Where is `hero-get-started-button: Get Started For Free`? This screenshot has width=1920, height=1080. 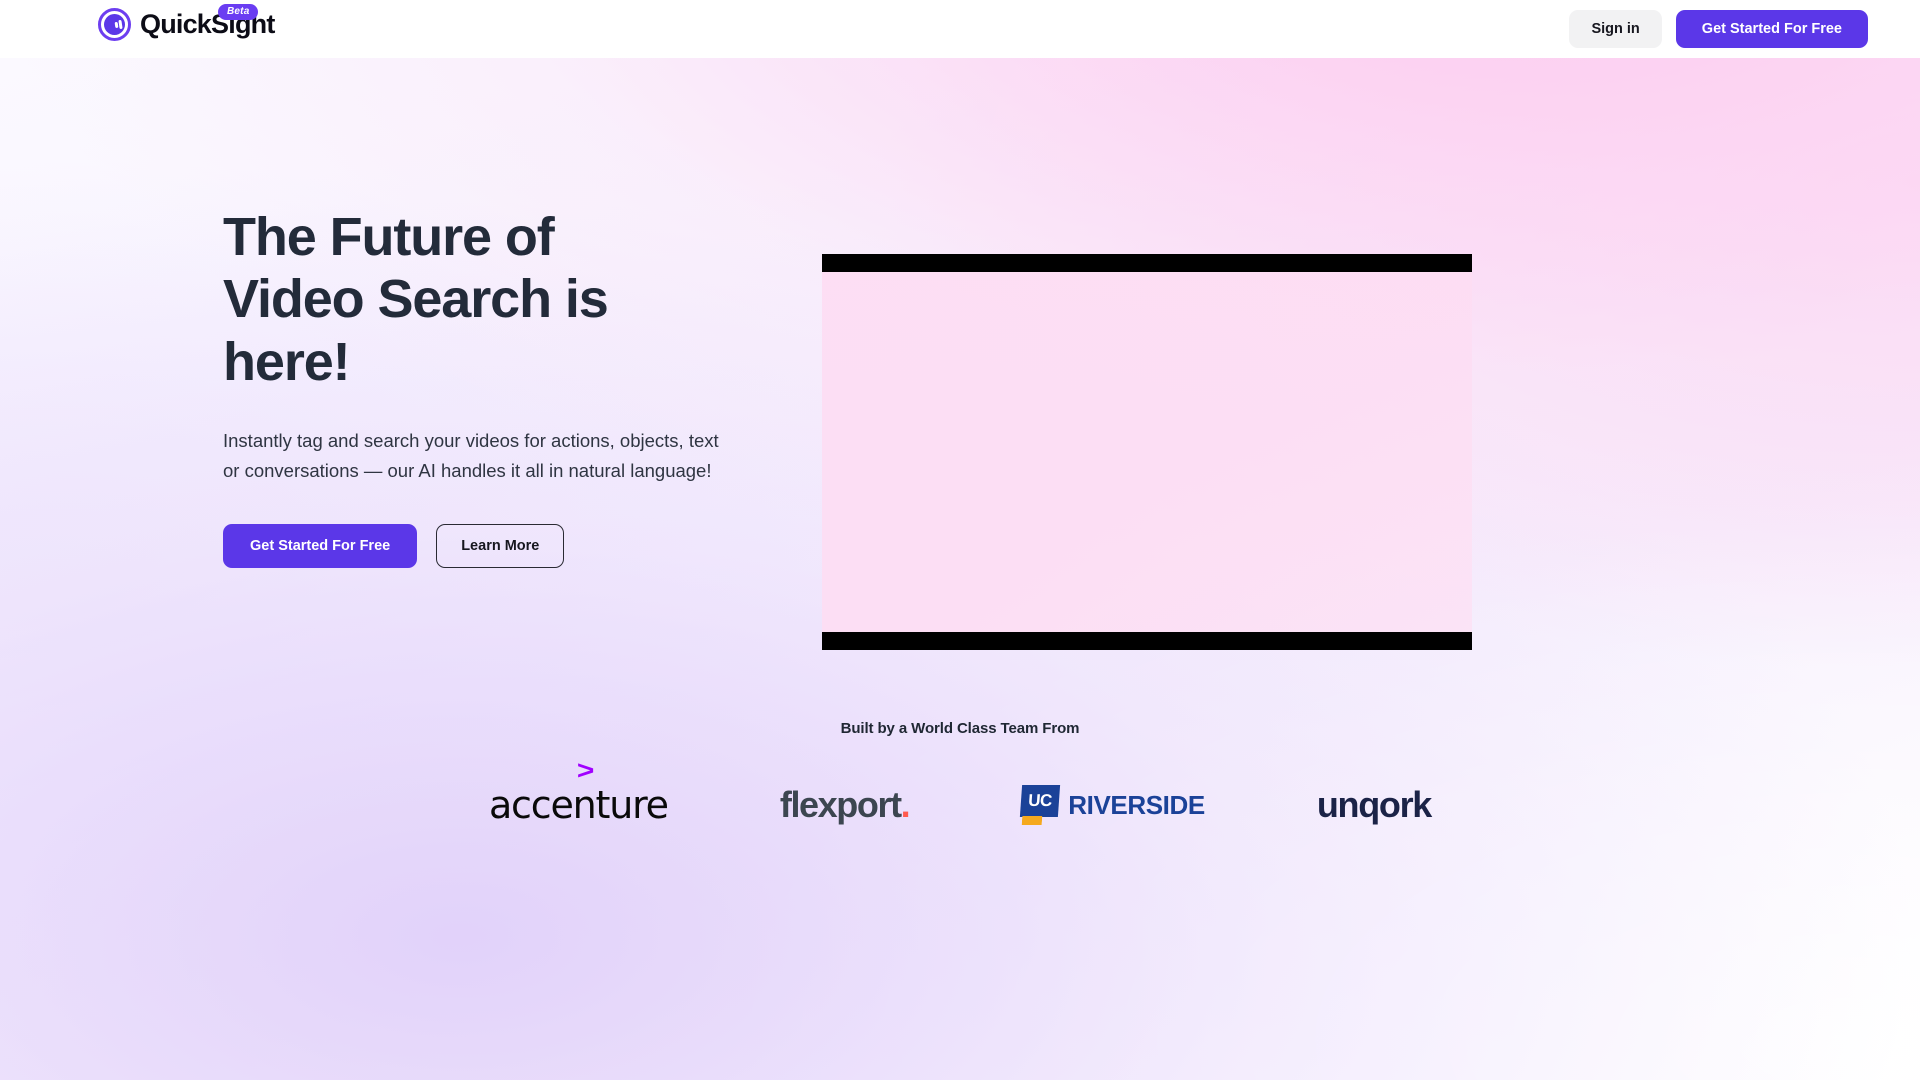 hero-get-started-button: Get Started For Free is located at coordinates (320, 546).